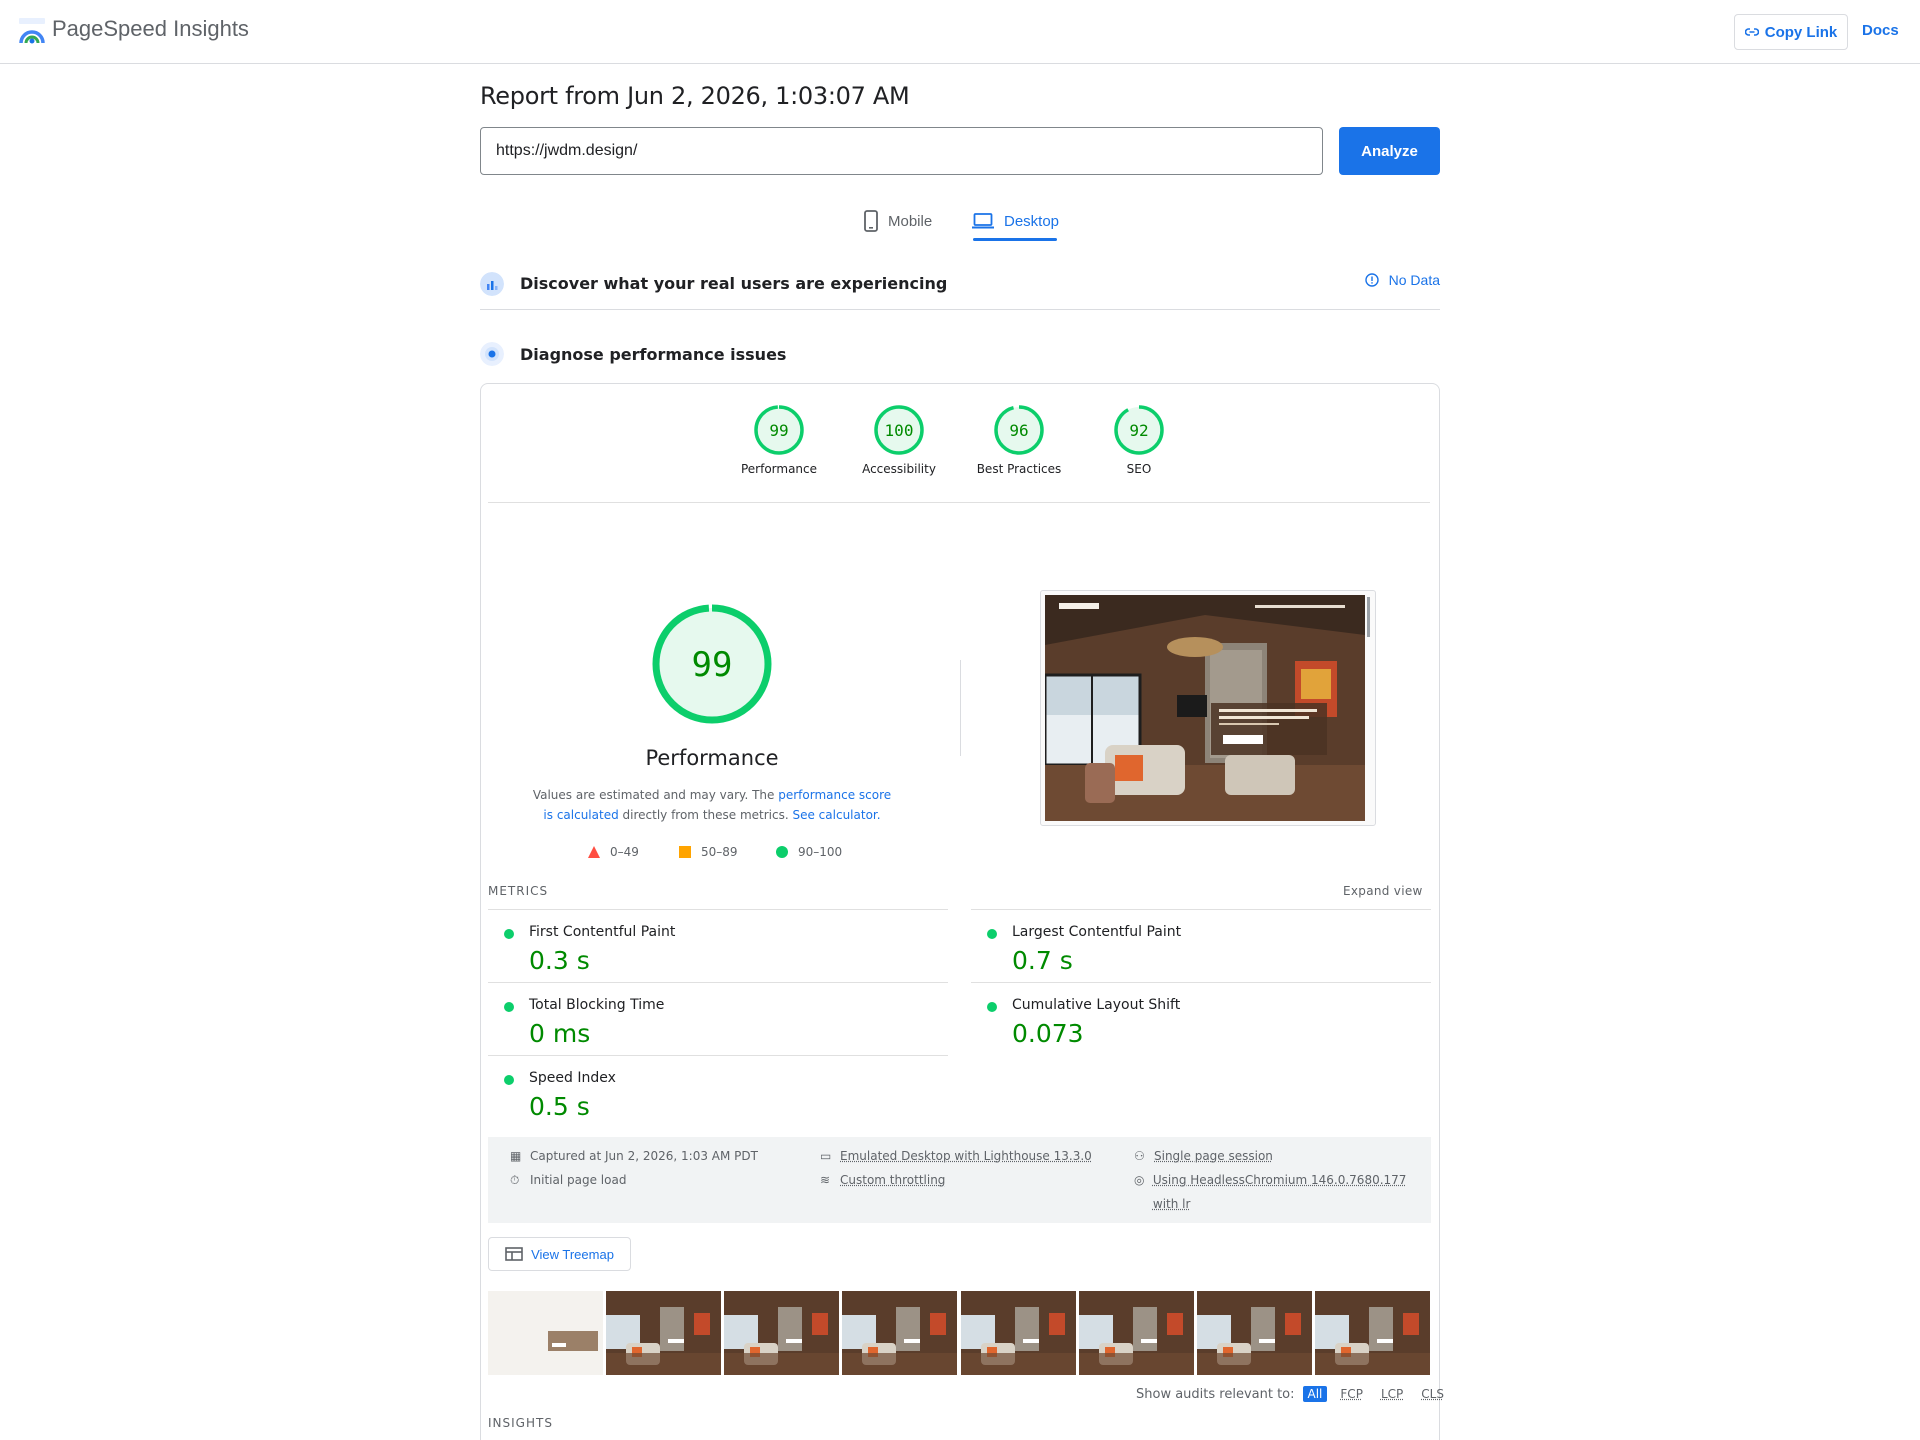 The height and width of the screenshot is (1440, 1920). I want to click on tab-mobile: Mobile, so click(898, 221).